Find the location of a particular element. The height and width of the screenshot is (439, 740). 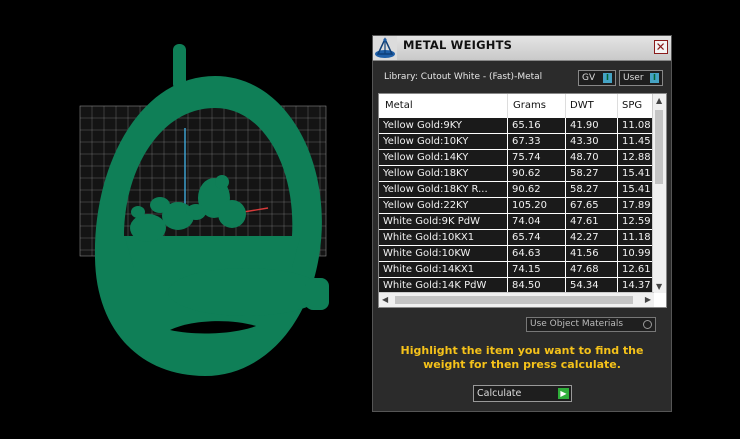

dwt-cell: 48.70 is located at coordinates (584, 157).